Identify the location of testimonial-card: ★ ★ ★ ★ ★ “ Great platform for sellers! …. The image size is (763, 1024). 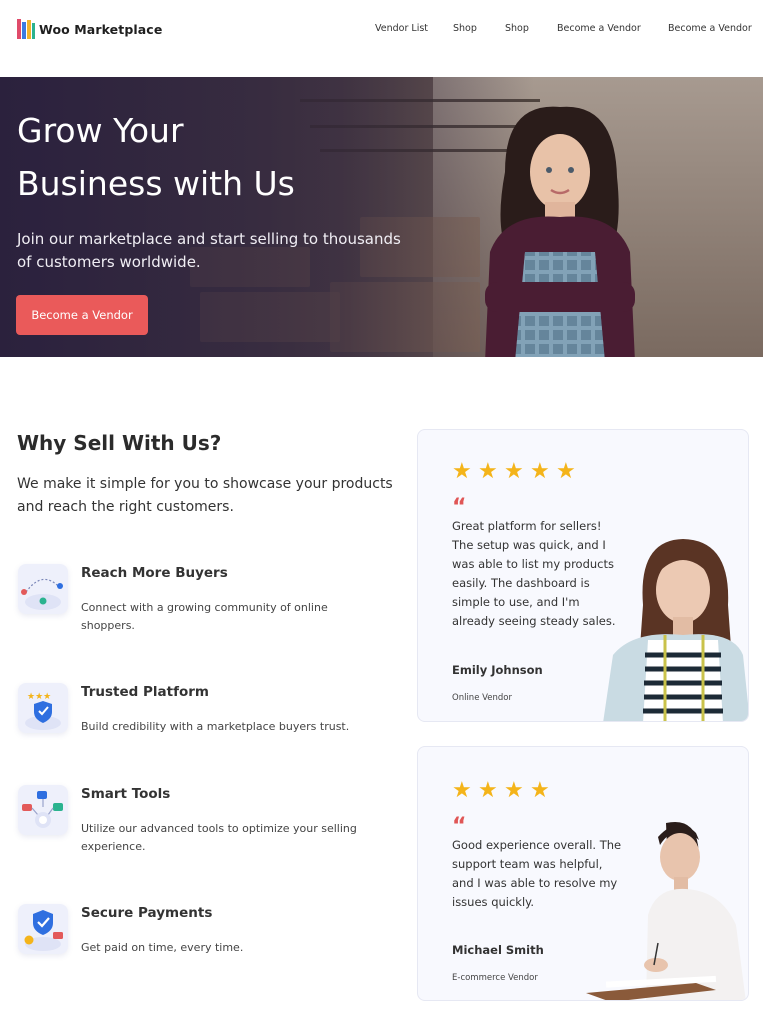
(583, 575).